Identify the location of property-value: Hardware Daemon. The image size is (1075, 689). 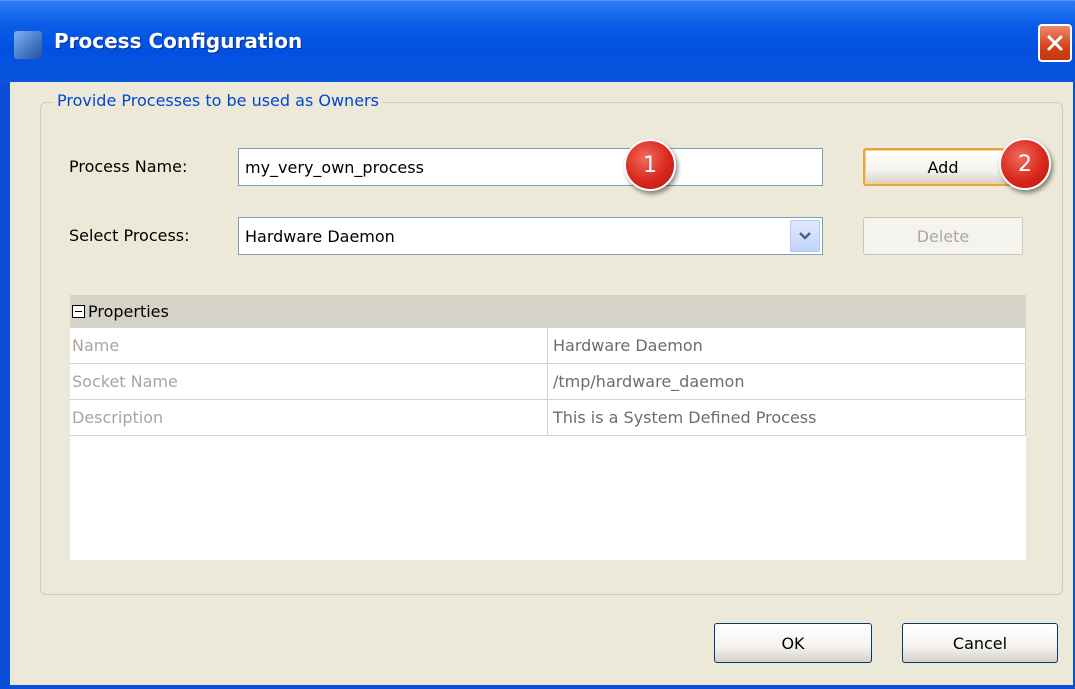
(787, 345).